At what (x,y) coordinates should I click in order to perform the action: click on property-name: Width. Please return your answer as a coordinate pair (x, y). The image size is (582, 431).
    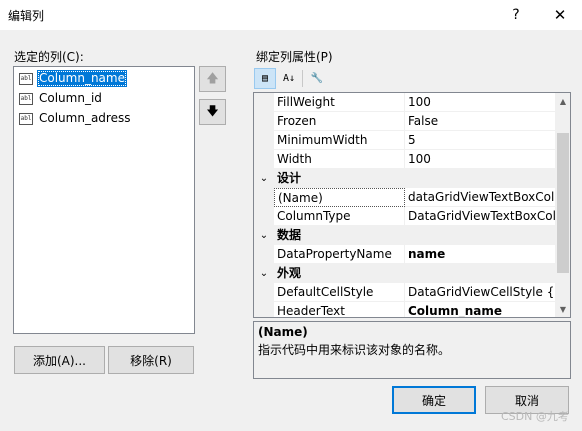
    Looking at the image, I should click on (339, 159).